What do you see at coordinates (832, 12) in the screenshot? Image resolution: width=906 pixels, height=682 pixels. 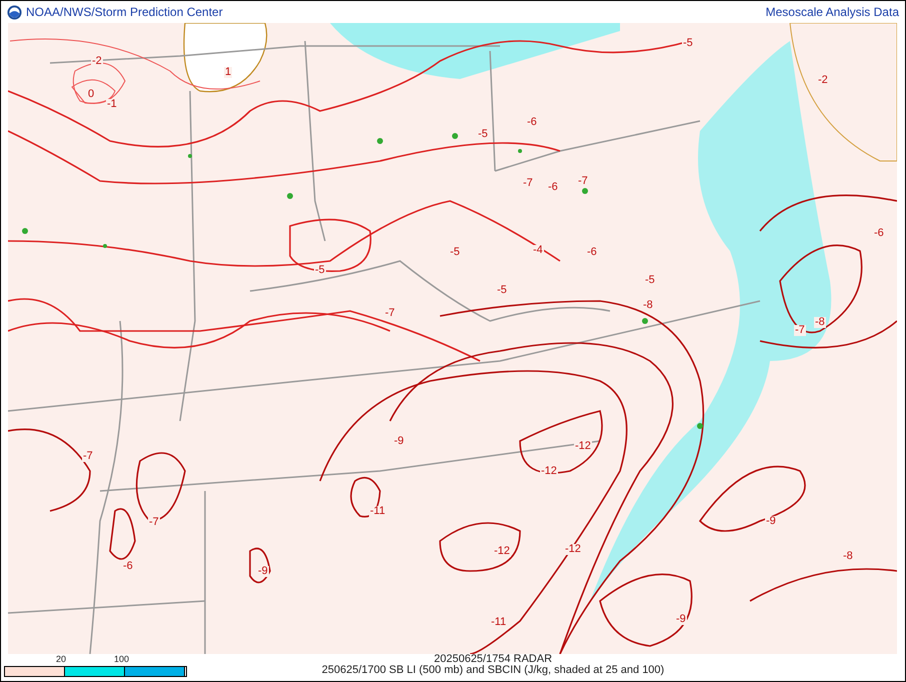 I see `product-title: Mesoscale Analysis Data` at bounding box center [832, 12].